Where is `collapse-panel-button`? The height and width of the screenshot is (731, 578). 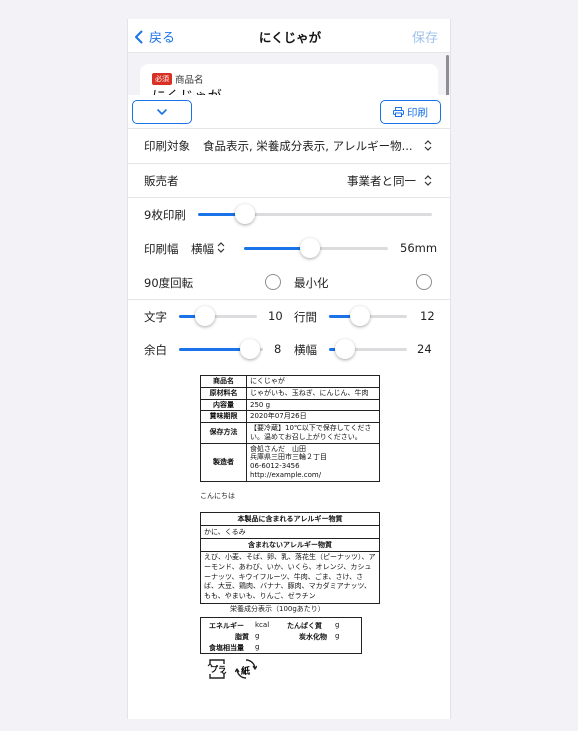
collapse-panel-button is located at coordinates (162, 112).